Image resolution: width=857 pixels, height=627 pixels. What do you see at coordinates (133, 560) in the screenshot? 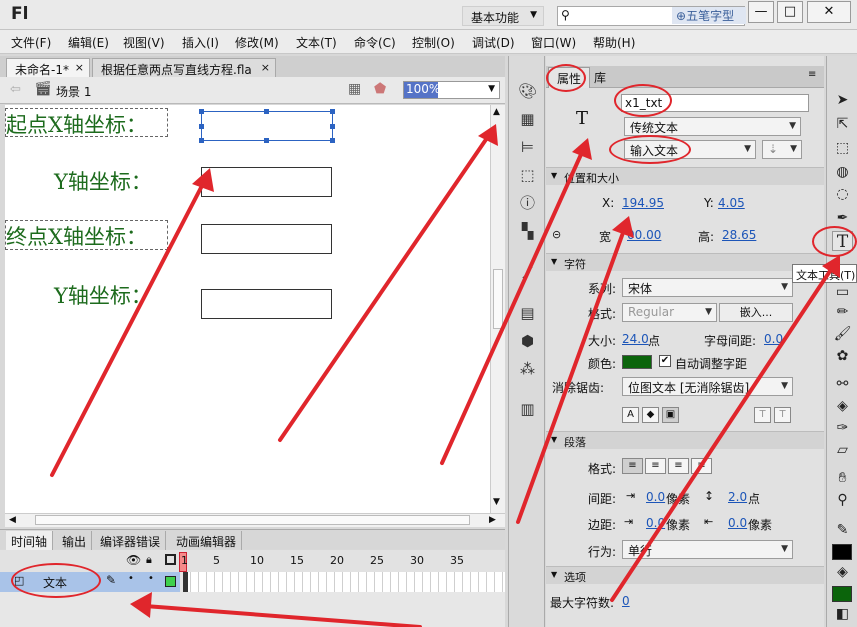
I see `eye-icon: 👁︎` at bounding box center [133, 560].